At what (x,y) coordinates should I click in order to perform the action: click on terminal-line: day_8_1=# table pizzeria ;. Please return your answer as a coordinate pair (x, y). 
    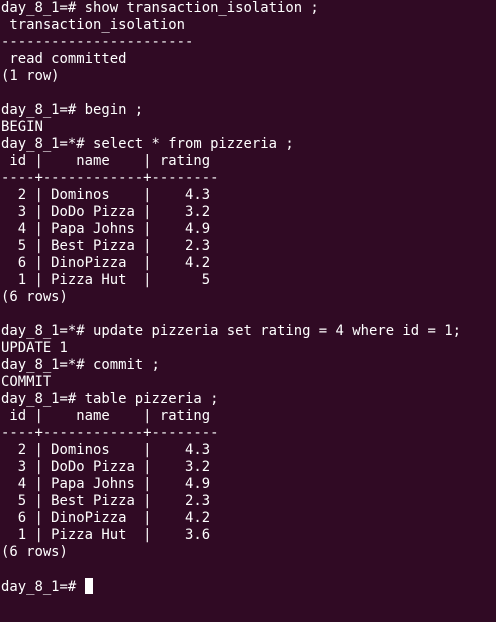
    Looking at the image, I should click on (110, 399).